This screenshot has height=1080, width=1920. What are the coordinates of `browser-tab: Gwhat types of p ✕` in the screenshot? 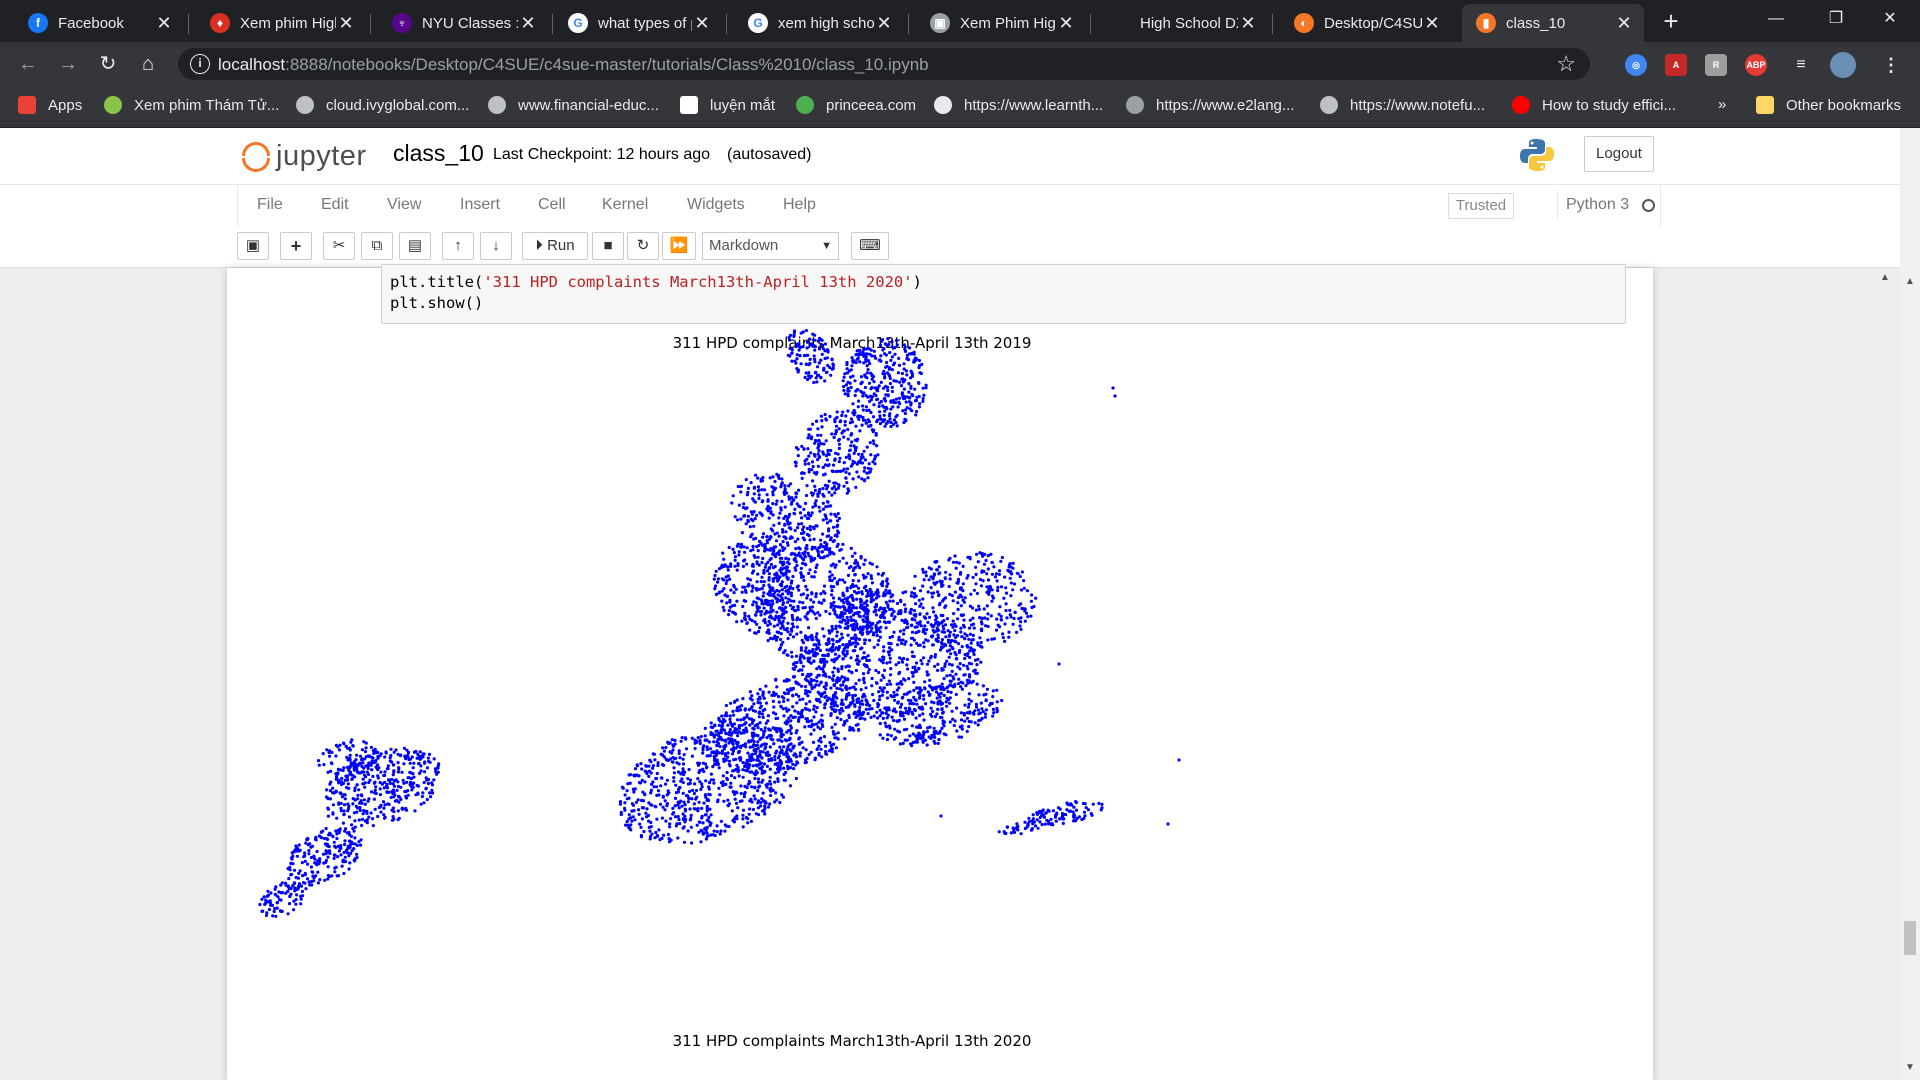 It's located at (638, 23).